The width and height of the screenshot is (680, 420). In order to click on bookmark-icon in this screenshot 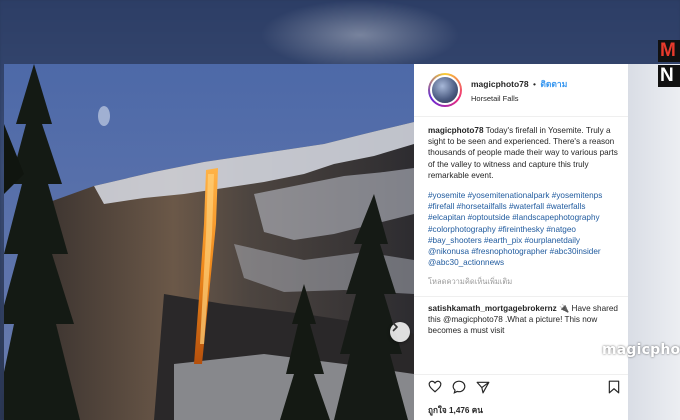, I will do `click(614, 387)`.